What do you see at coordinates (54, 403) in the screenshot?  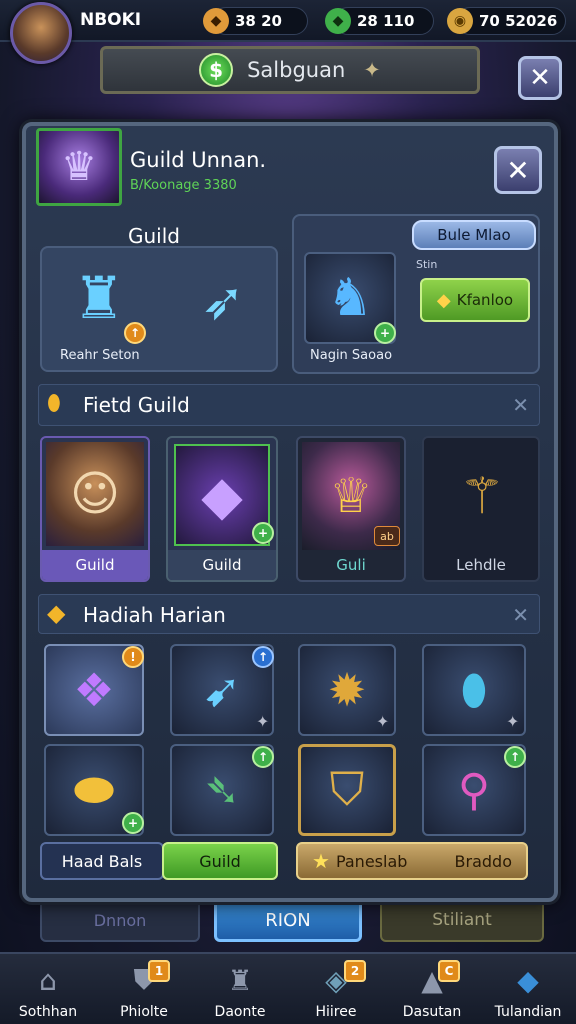 I see `gold-shield-small-icon: ⬮` at bounding box center [54, 403].